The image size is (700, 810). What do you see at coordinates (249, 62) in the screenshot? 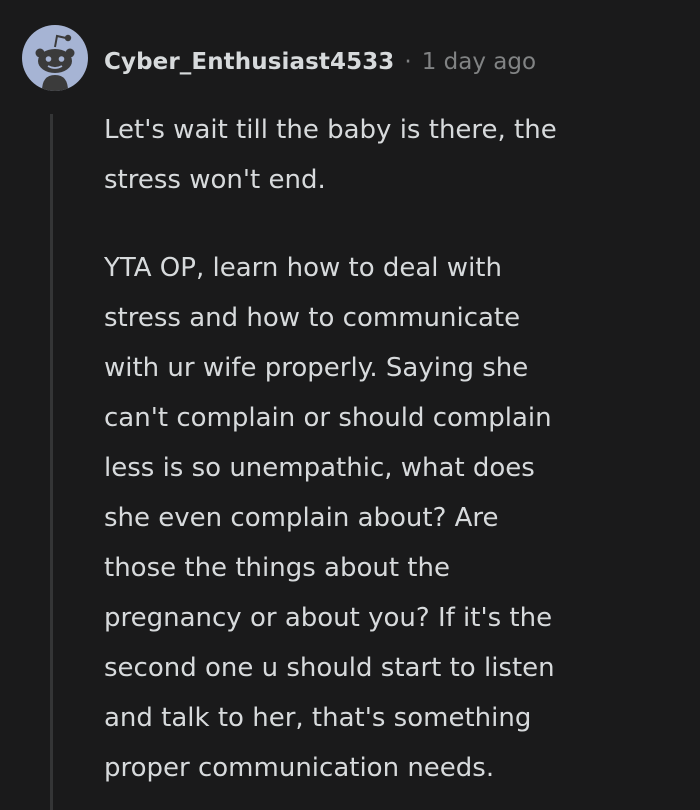
I see `username-link: Cyber_Enthusiast4533` at bounding box center [249, 62].